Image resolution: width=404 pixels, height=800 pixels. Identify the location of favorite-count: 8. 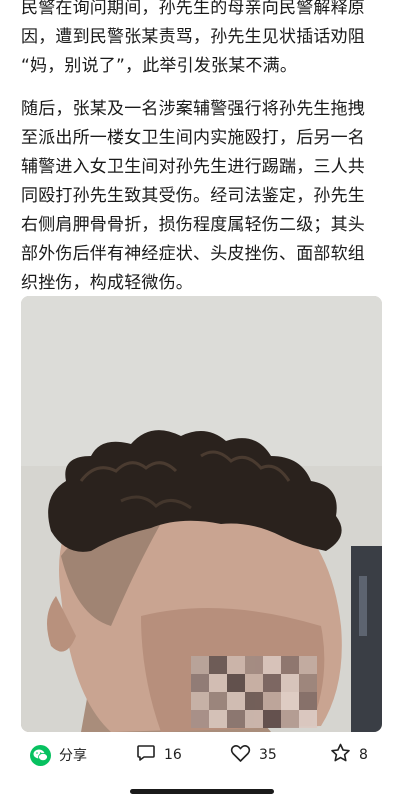
(363, 755).